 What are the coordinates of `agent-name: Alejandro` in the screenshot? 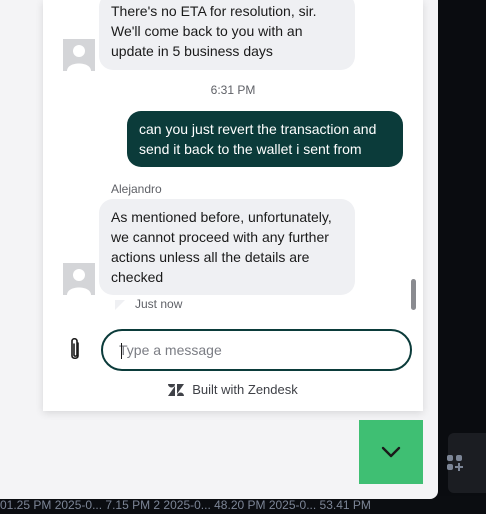 It's located at (136, 189).